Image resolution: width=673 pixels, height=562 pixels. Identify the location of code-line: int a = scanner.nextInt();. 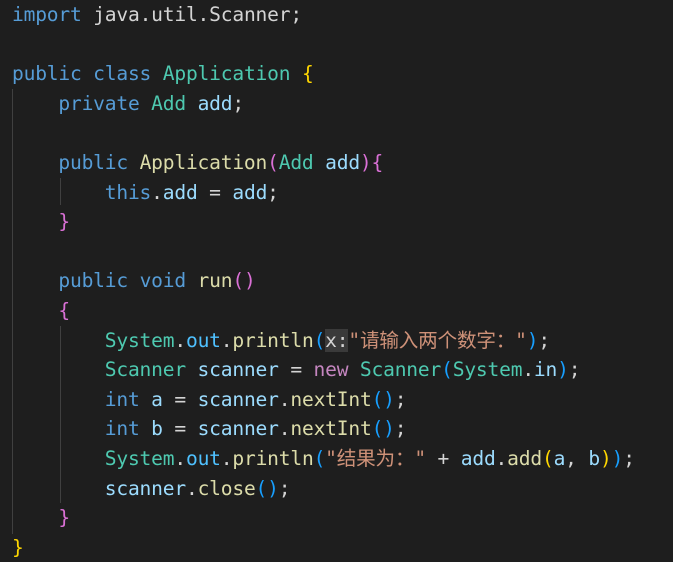
(323, 400).